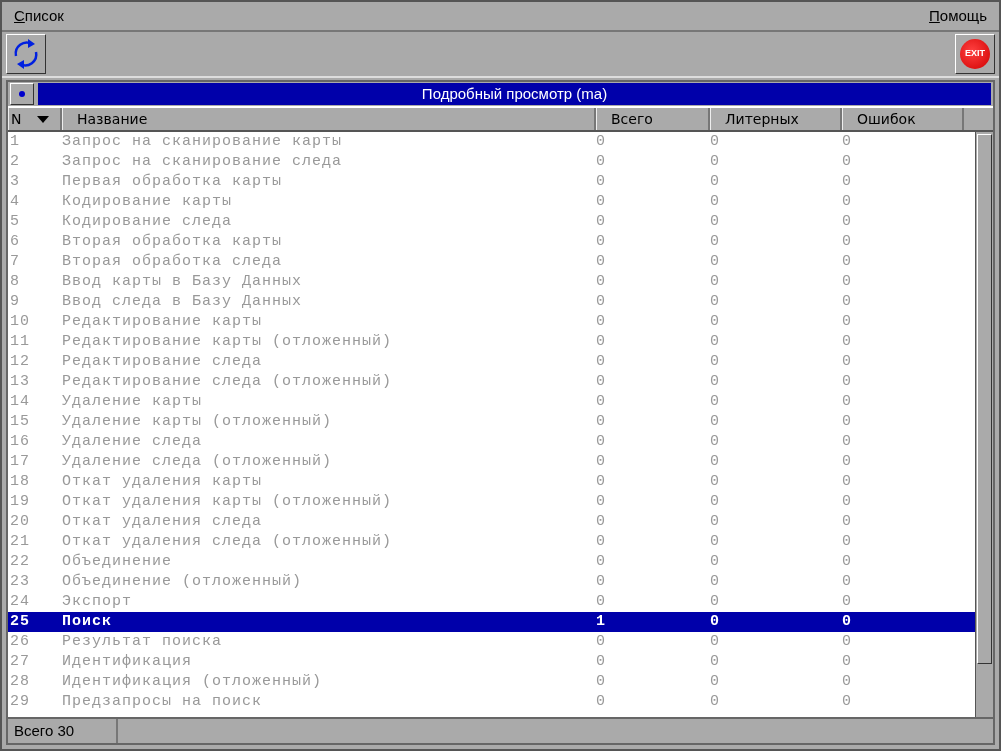 The height and width of the screenshot is (751, 1001). Describe the element at coordinates (193, 681) in the screenshot. I see `table-cell-text: Идентификация (отложенный)` at that location.